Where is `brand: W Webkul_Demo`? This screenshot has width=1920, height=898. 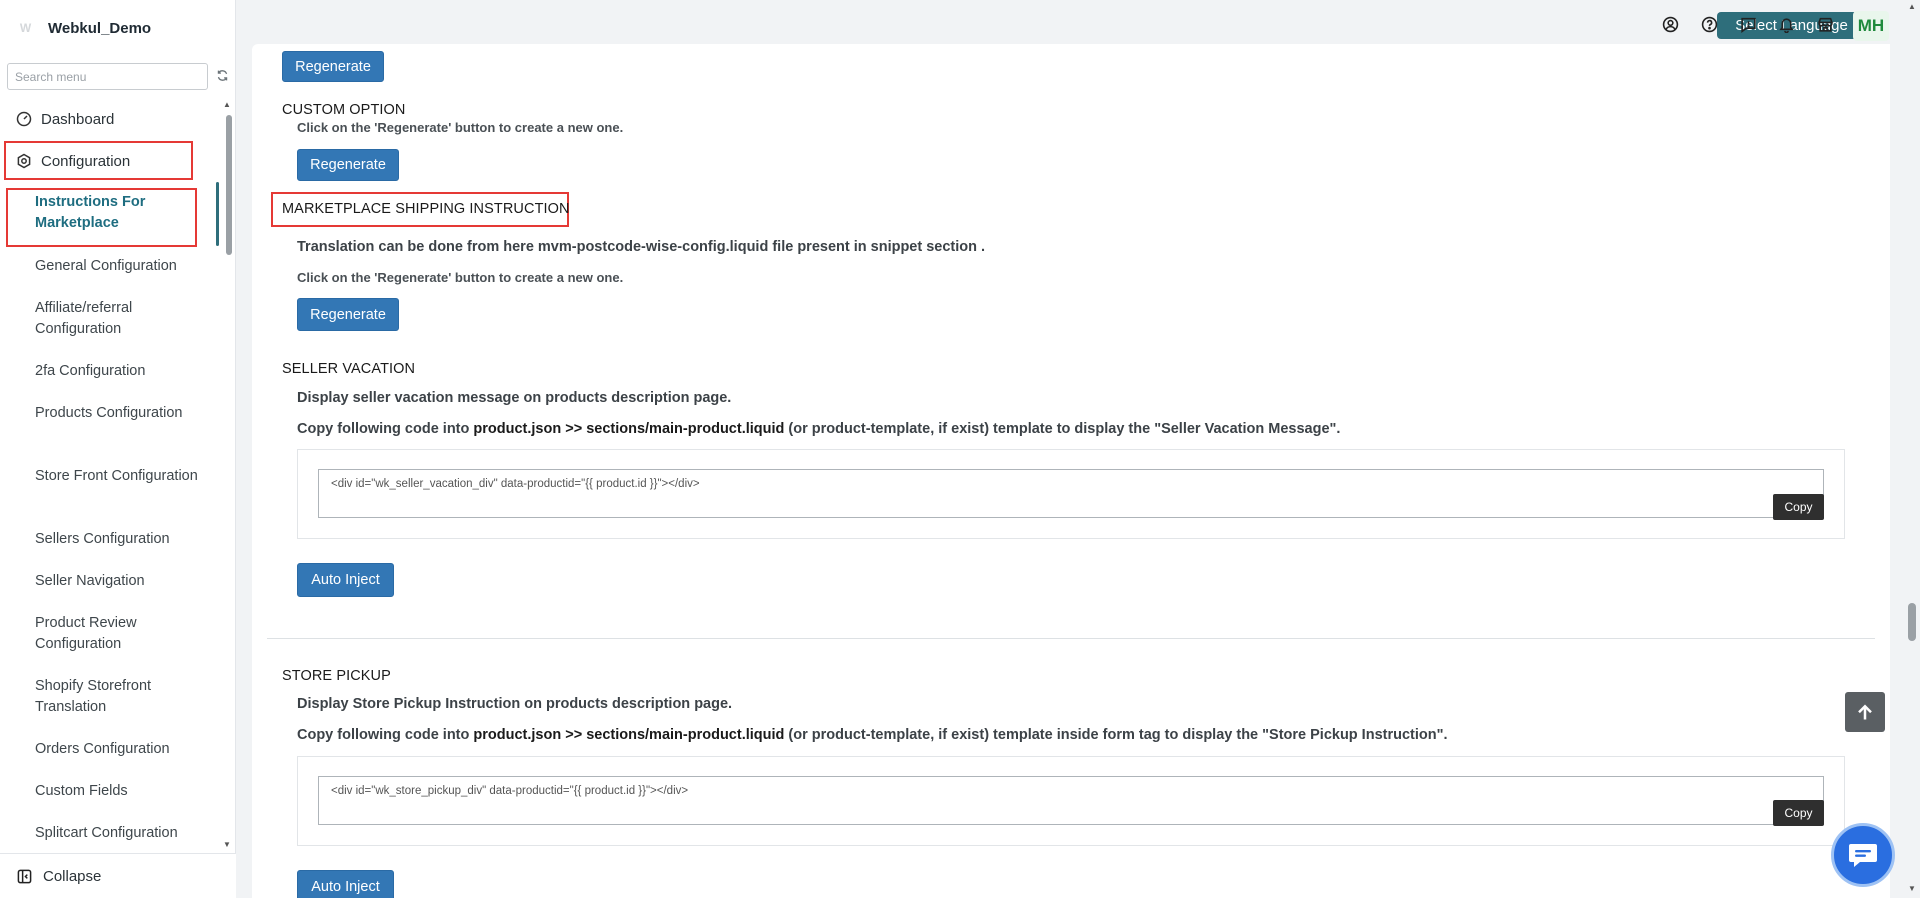
brand: W Webkul_Demo is located at coordinates (118, 28).